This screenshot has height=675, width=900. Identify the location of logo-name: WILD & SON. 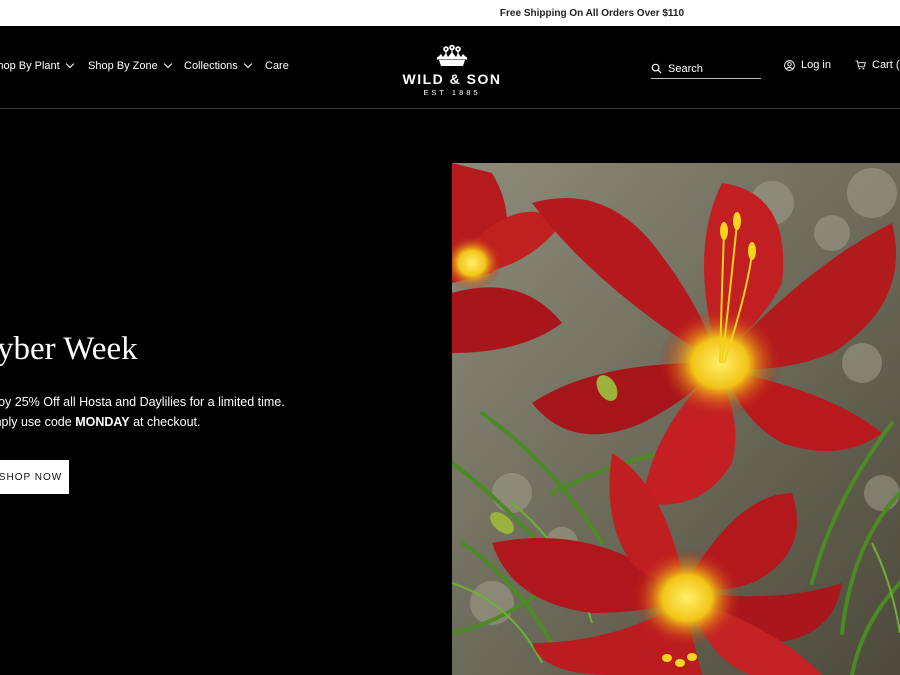
(452, 79).